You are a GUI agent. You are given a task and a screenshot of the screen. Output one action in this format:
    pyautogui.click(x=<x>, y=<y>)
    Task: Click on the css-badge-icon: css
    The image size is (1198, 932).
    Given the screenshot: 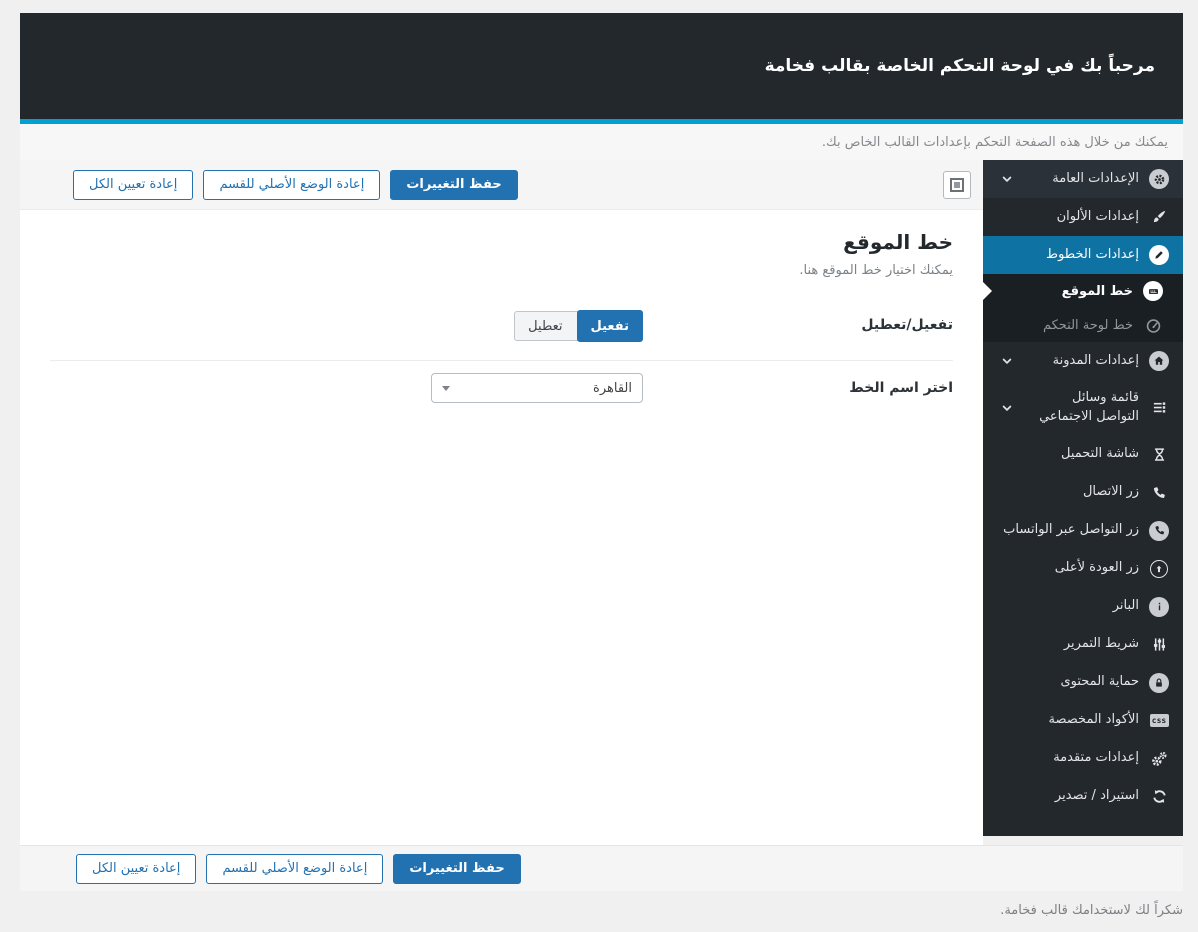 What is the action you would take?
    pyautogui.click(x=1159, y=721)
    